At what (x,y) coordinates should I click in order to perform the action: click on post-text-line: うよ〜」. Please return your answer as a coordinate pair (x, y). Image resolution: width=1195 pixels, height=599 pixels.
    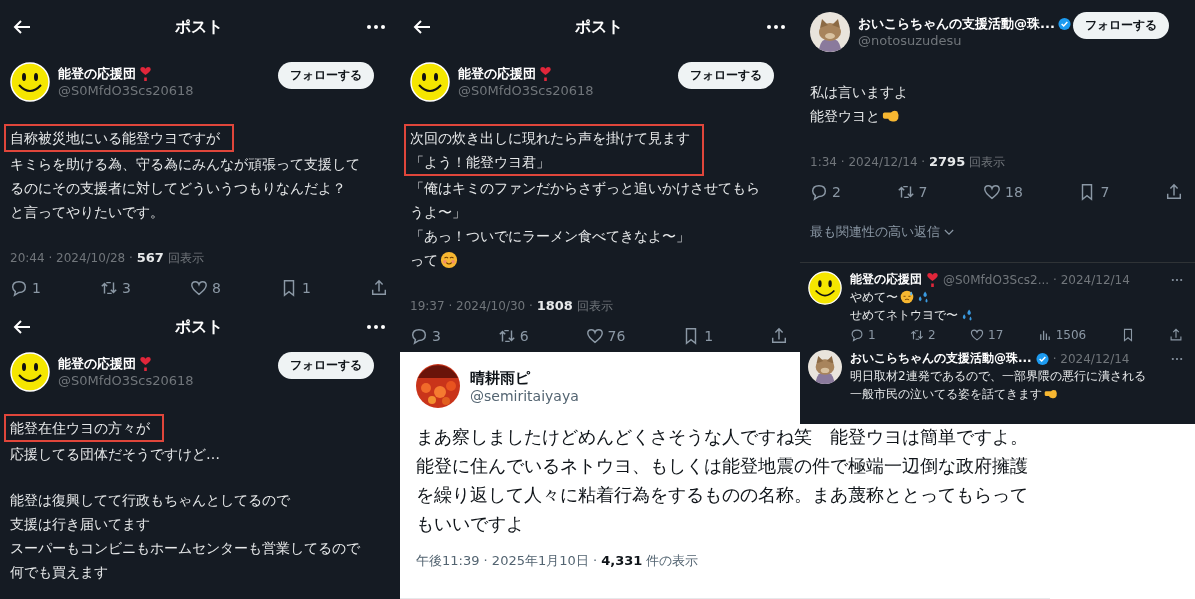
    Looking at the image, I should click on (438, 212).